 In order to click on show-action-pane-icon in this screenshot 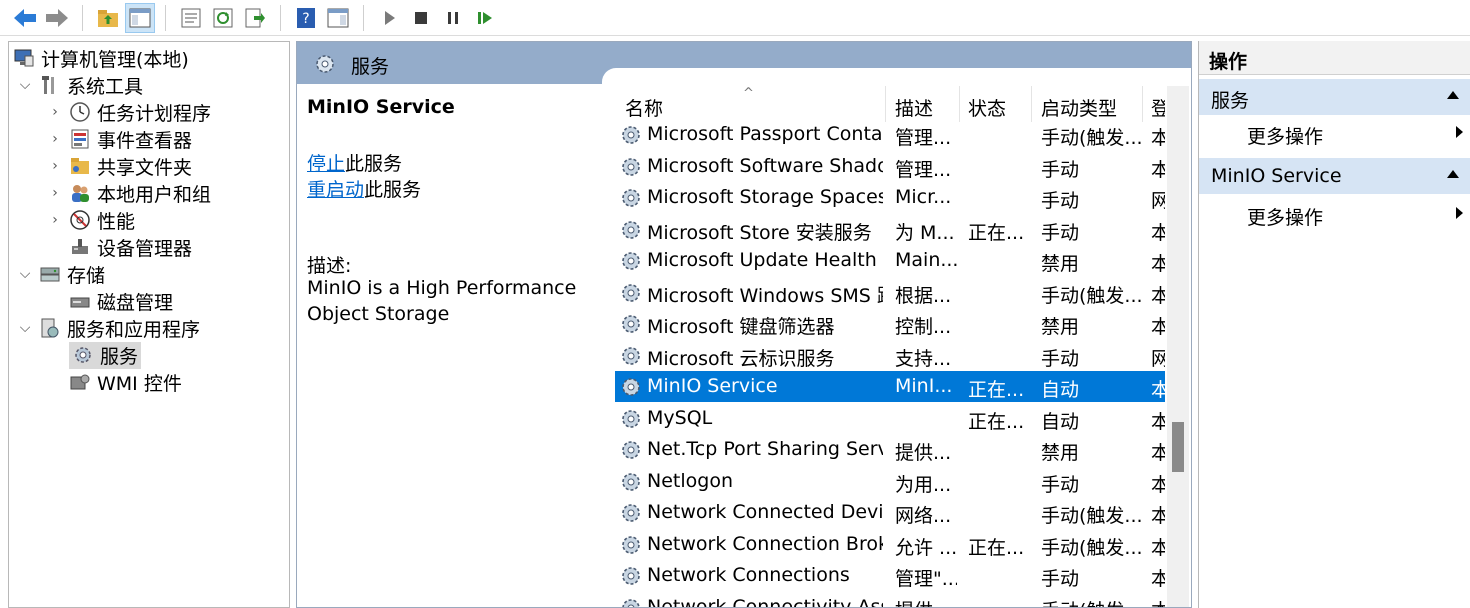, I will do `click(338, 18)`.